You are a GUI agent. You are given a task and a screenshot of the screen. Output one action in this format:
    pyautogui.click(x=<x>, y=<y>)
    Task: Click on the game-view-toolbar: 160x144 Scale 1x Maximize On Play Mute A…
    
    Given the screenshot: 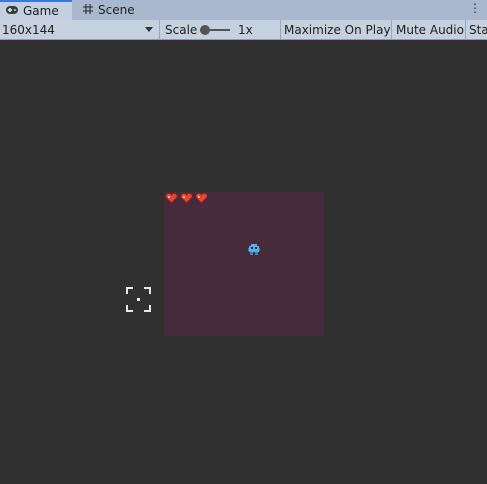 What is the action you would take?
    pyautogui.click(x=243, y=30)
    